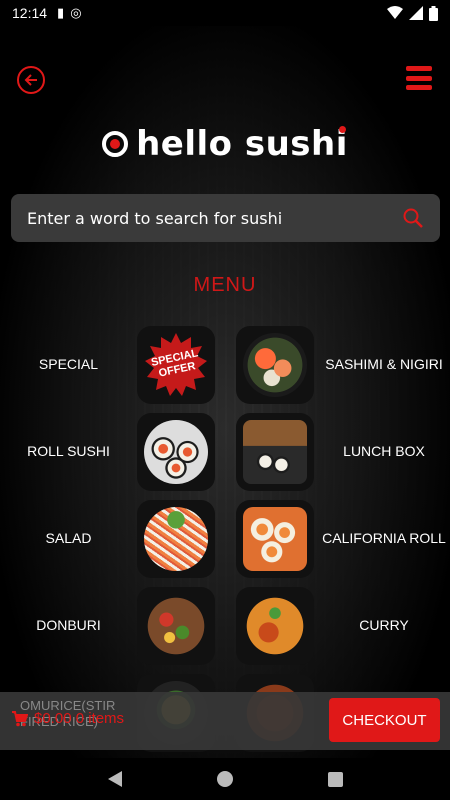 This screenshot has width=450, height=800. What do you see at coordinates (384, 538) in the screenshot?
I see `menu-item-label: CALIFORNIA ROLL` at bounding box center [384, 538].